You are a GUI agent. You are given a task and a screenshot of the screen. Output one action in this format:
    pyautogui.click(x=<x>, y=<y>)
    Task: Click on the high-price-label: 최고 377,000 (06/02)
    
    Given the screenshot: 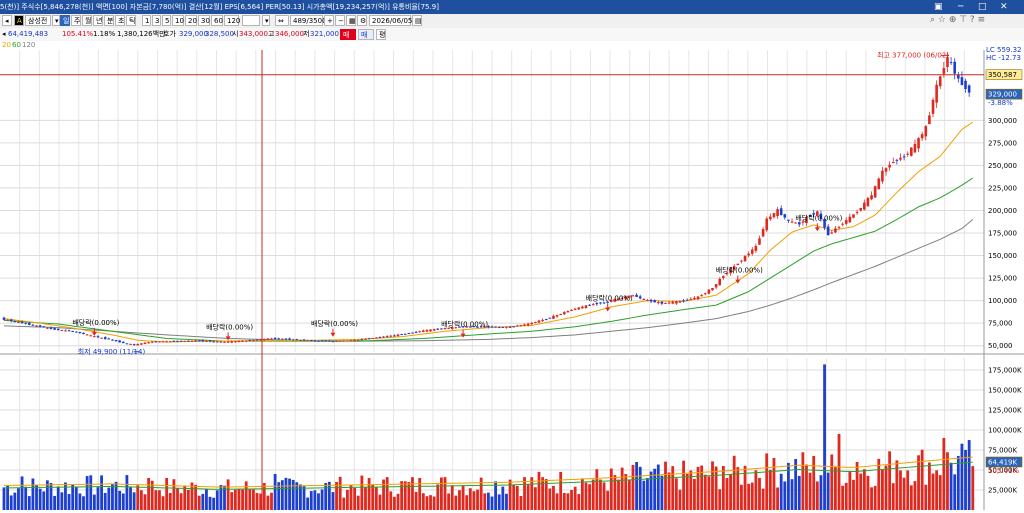 What is the action you would take?
    pyautogui.click(x=913, y=54)
    